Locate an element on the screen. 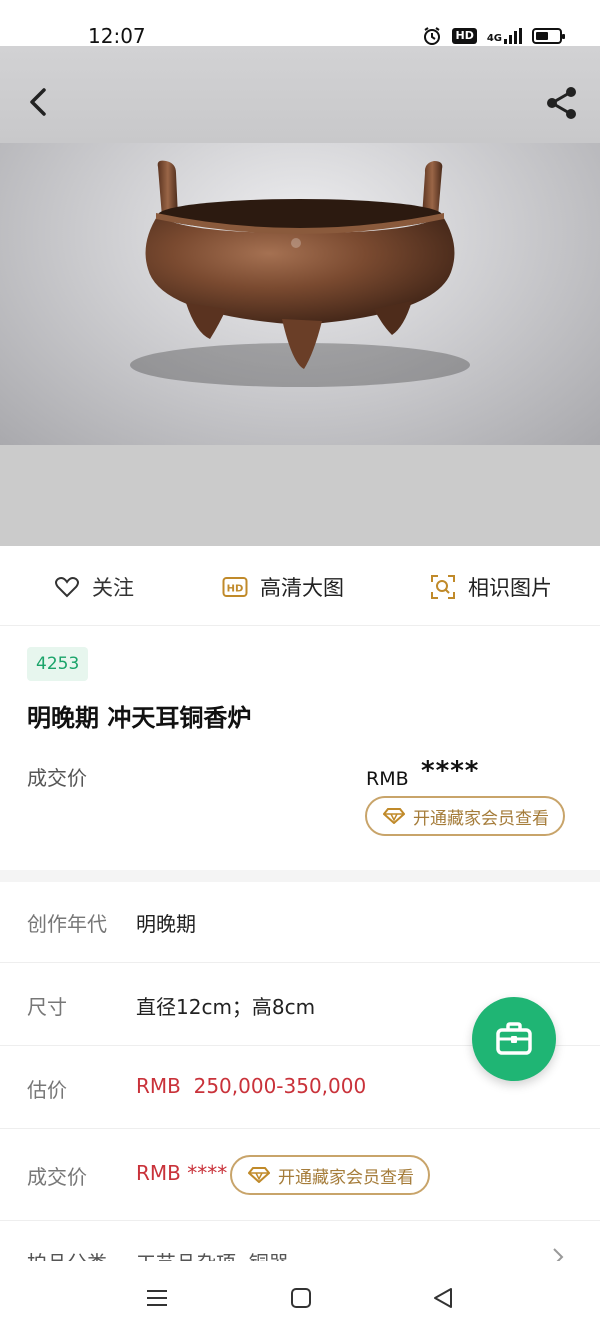 This screenshot has width=600, height=1333. hero-top-band is located at coordinates (300, 95).